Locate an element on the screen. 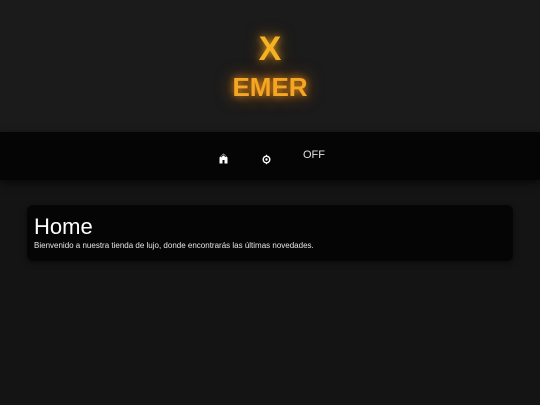  gear-icon is located at coordinates (266, 158).